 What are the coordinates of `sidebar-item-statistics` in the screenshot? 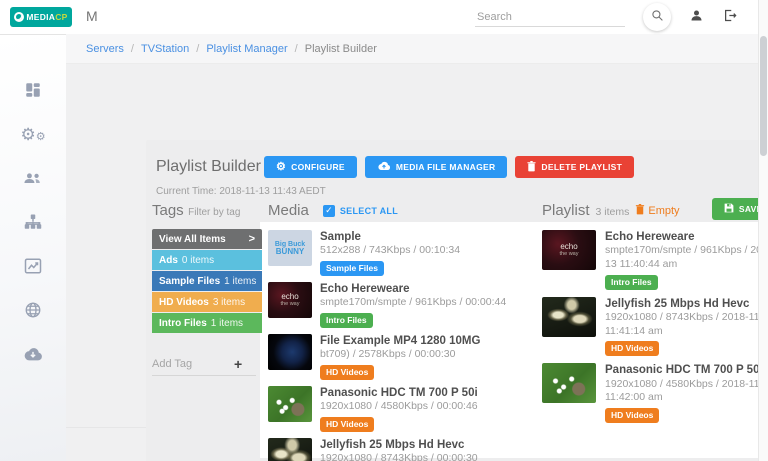 It's located at (33, 266).